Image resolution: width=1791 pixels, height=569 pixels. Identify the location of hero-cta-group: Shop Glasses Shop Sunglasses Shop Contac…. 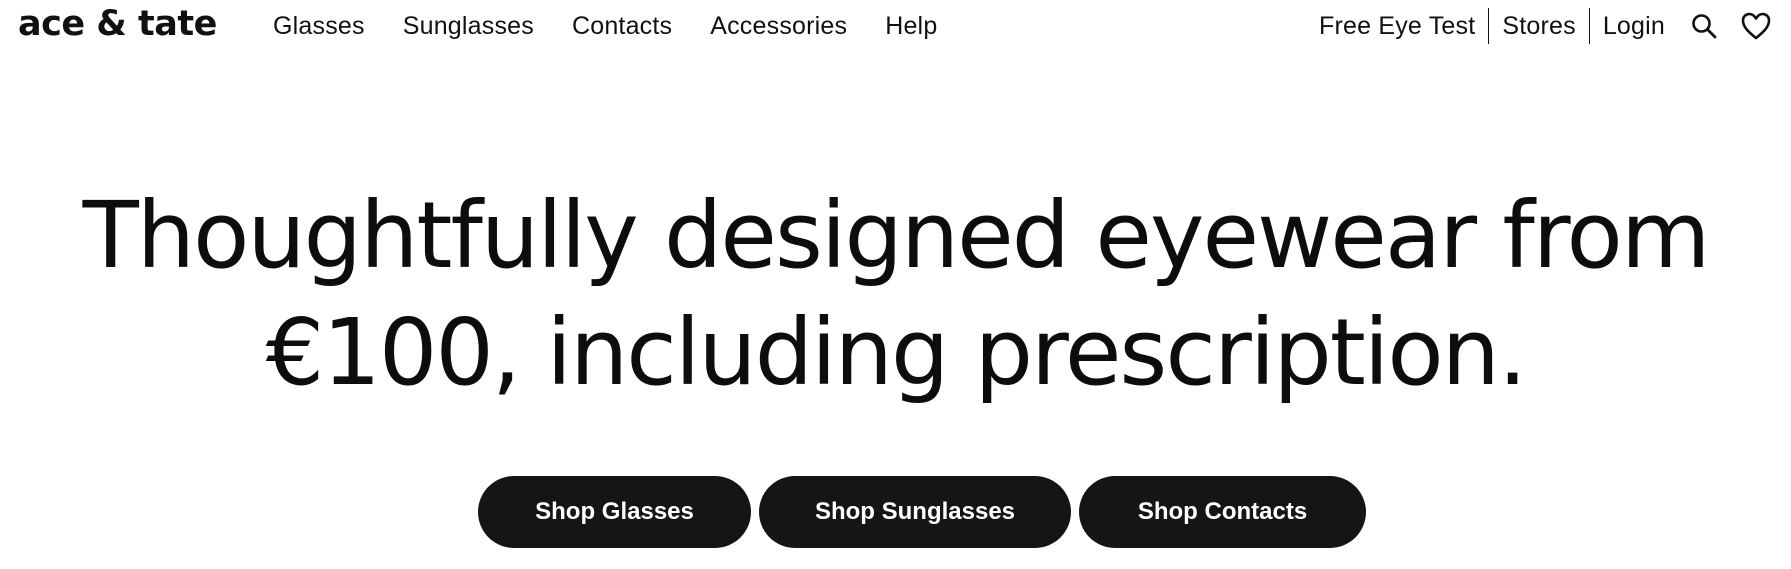
(922, 512).